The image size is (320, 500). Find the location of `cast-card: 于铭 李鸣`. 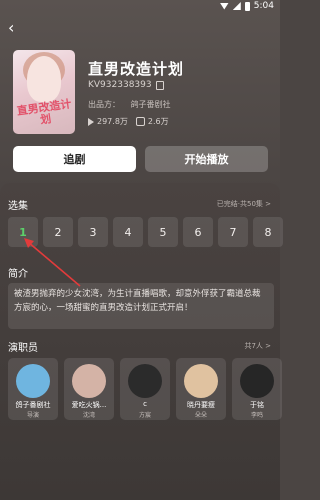

cast-card: 于铭 李鸣 is located at coordinates (257, 389).